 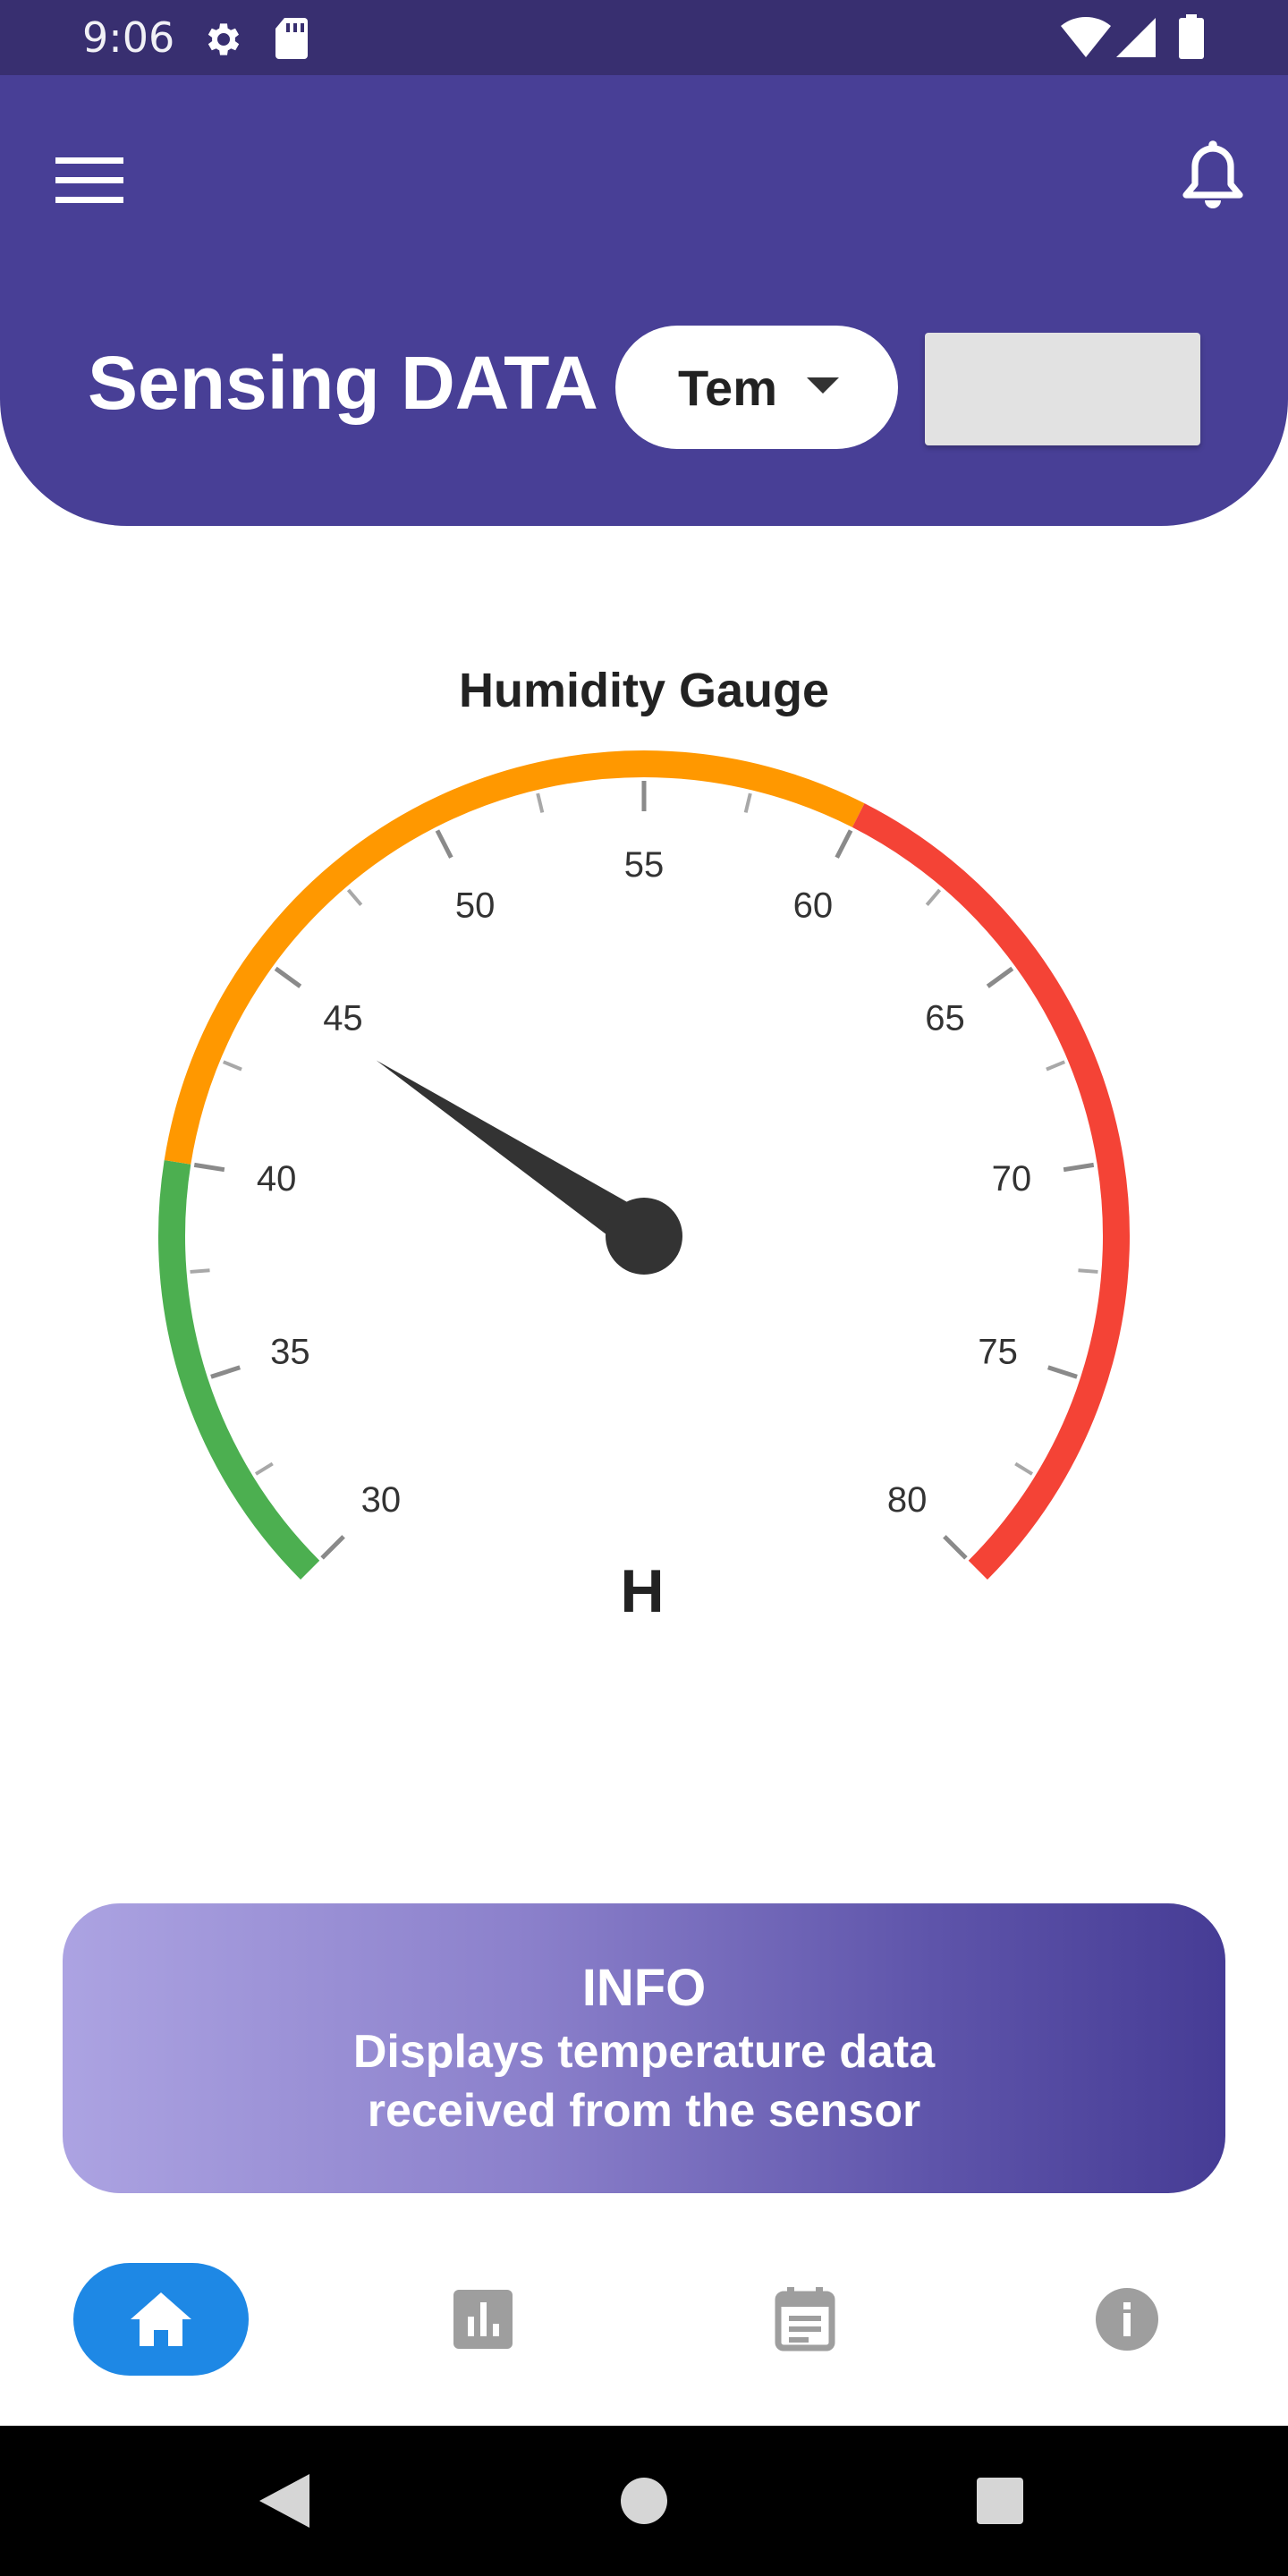 What do you see at coordinates (343, 383) in the screenshot?
I see `page-title: Sensing DATA` at bounding box center [343, 383].